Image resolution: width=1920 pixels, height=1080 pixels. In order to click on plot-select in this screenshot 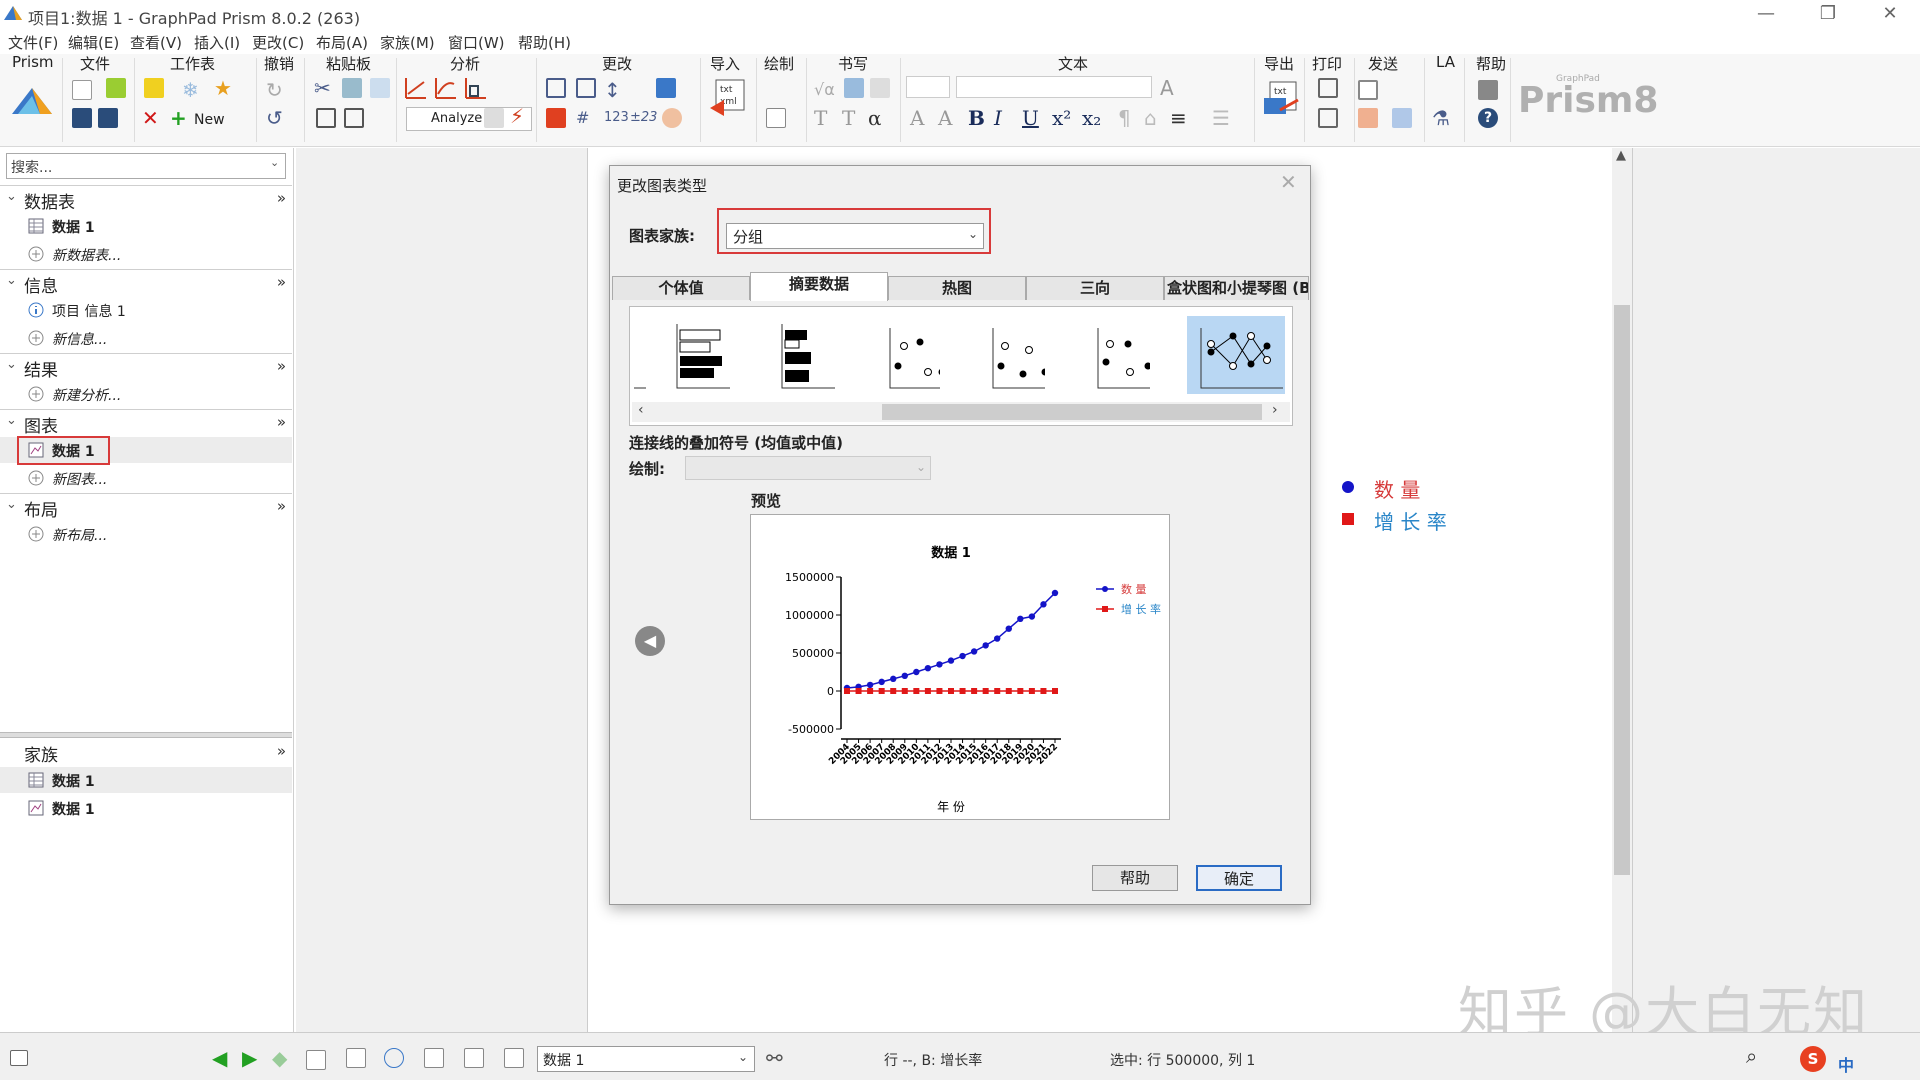, I will do `click(808, 468)`.